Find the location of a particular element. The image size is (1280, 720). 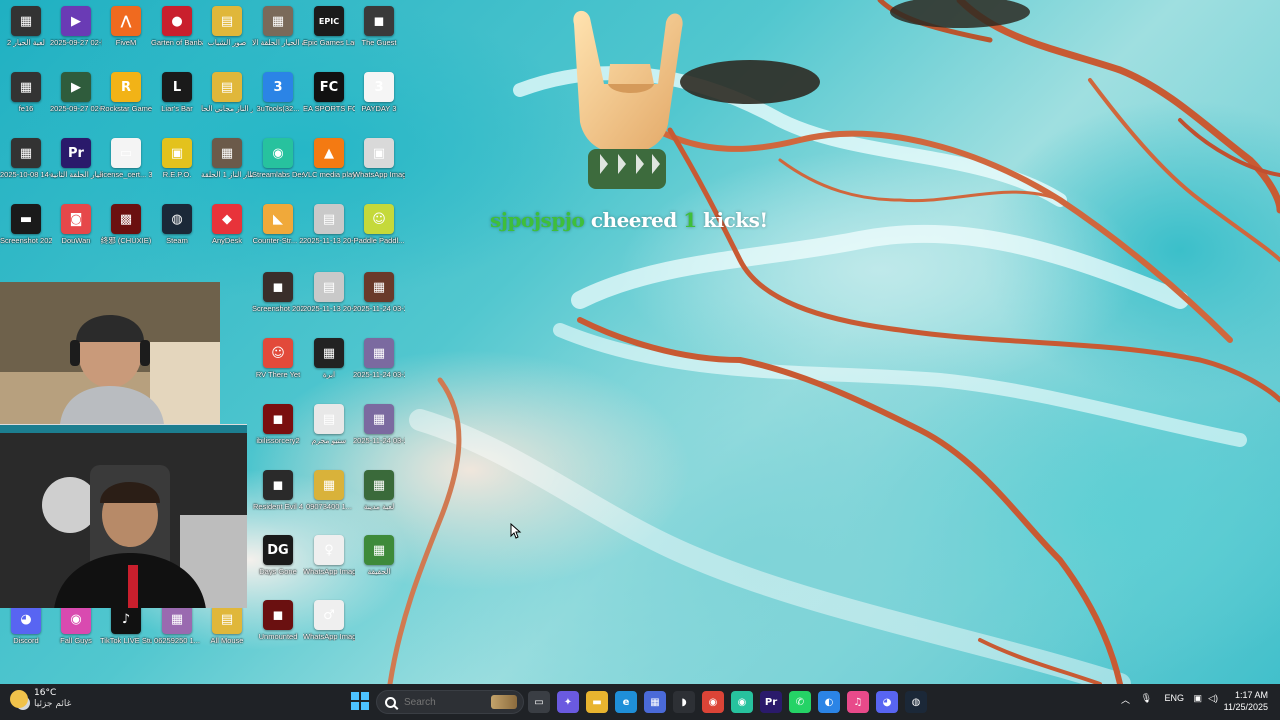

desktop-icon-label: Streamlabs Desktop is located at coordinates (278, 174).